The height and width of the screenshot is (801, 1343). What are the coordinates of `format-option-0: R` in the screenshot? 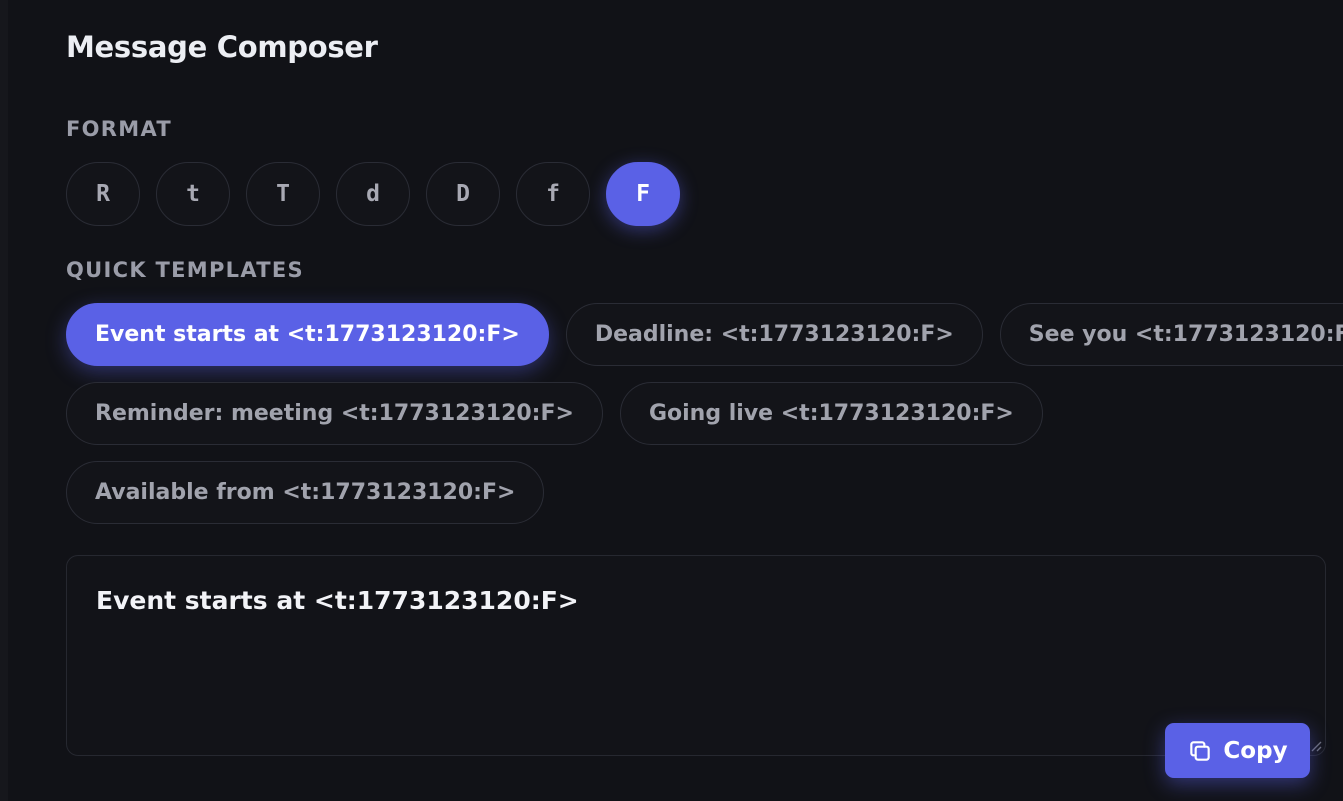 It's located at (103, 194).